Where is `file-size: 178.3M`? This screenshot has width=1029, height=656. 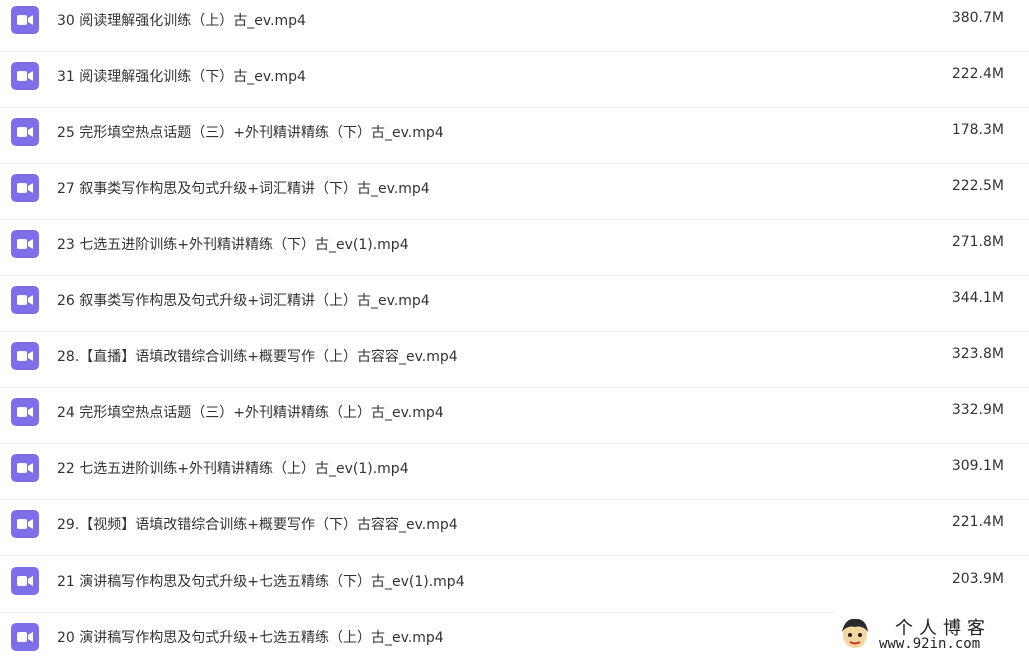
file-size: 178.3M is located at coordinates (977, 130).